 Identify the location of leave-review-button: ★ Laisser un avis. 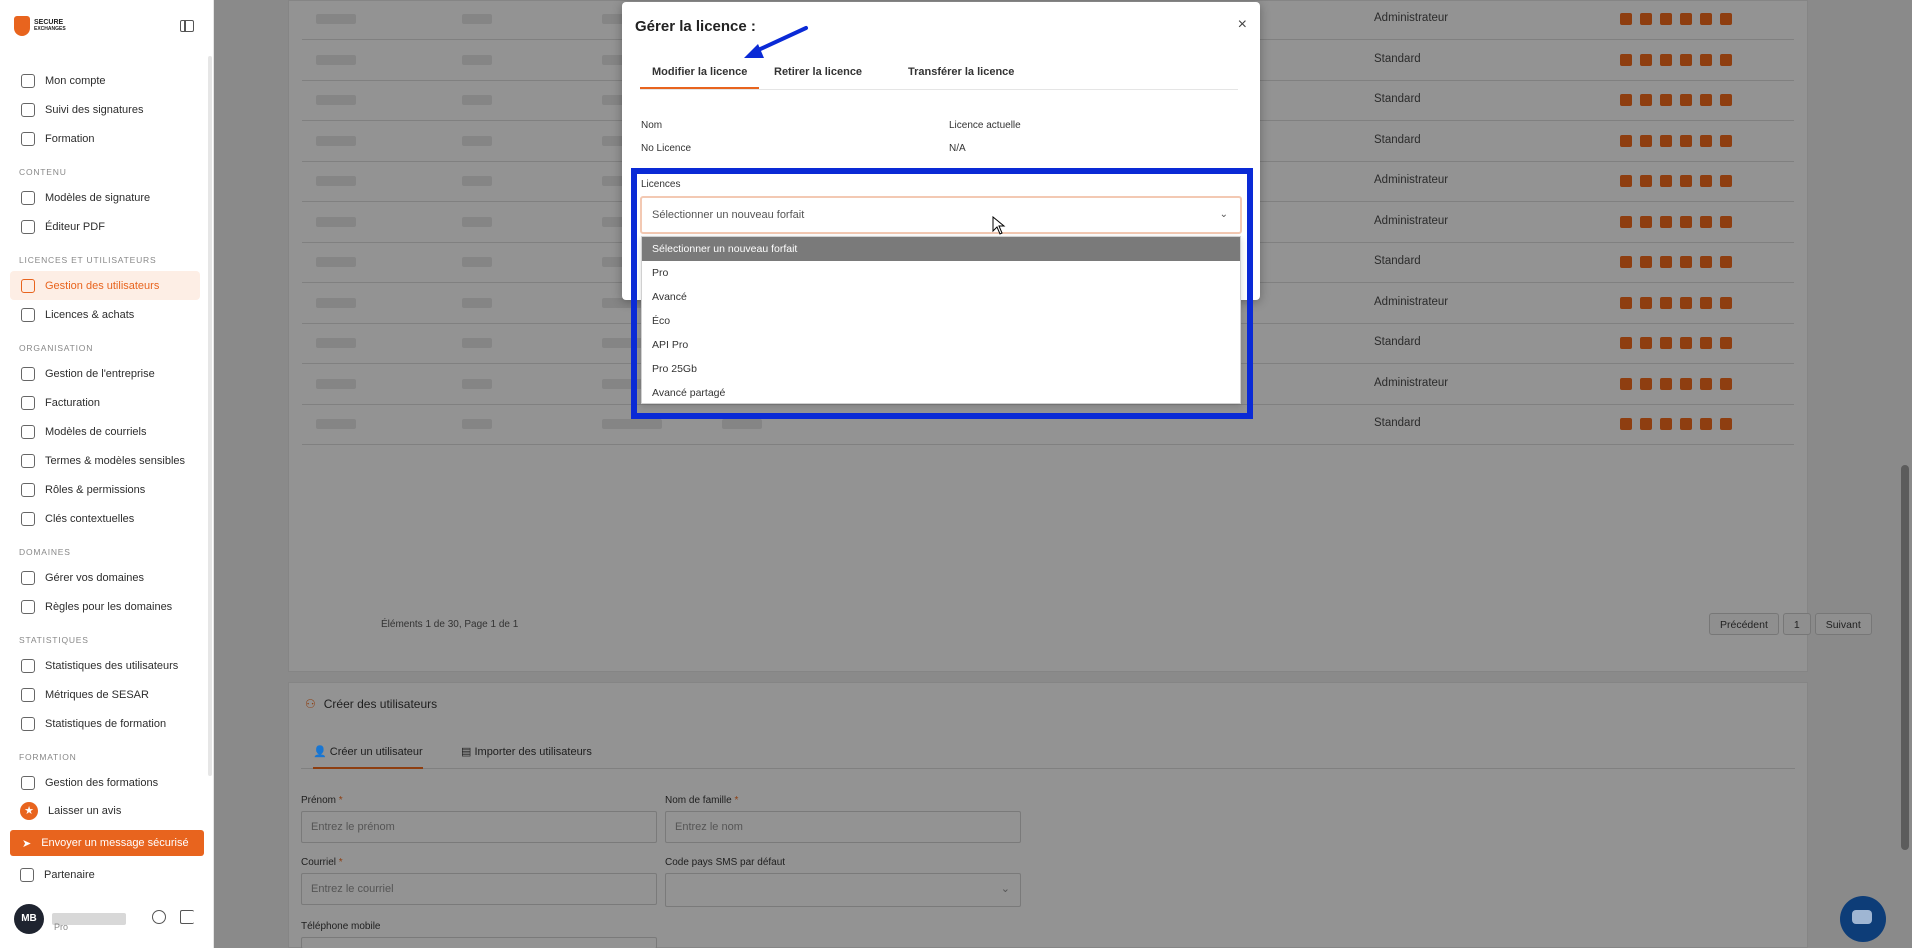
(107, 811).